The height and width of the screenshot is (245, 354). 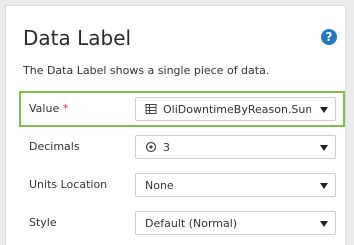 I want to click on units-location-label: Units Location, so click(x=68, y=184).